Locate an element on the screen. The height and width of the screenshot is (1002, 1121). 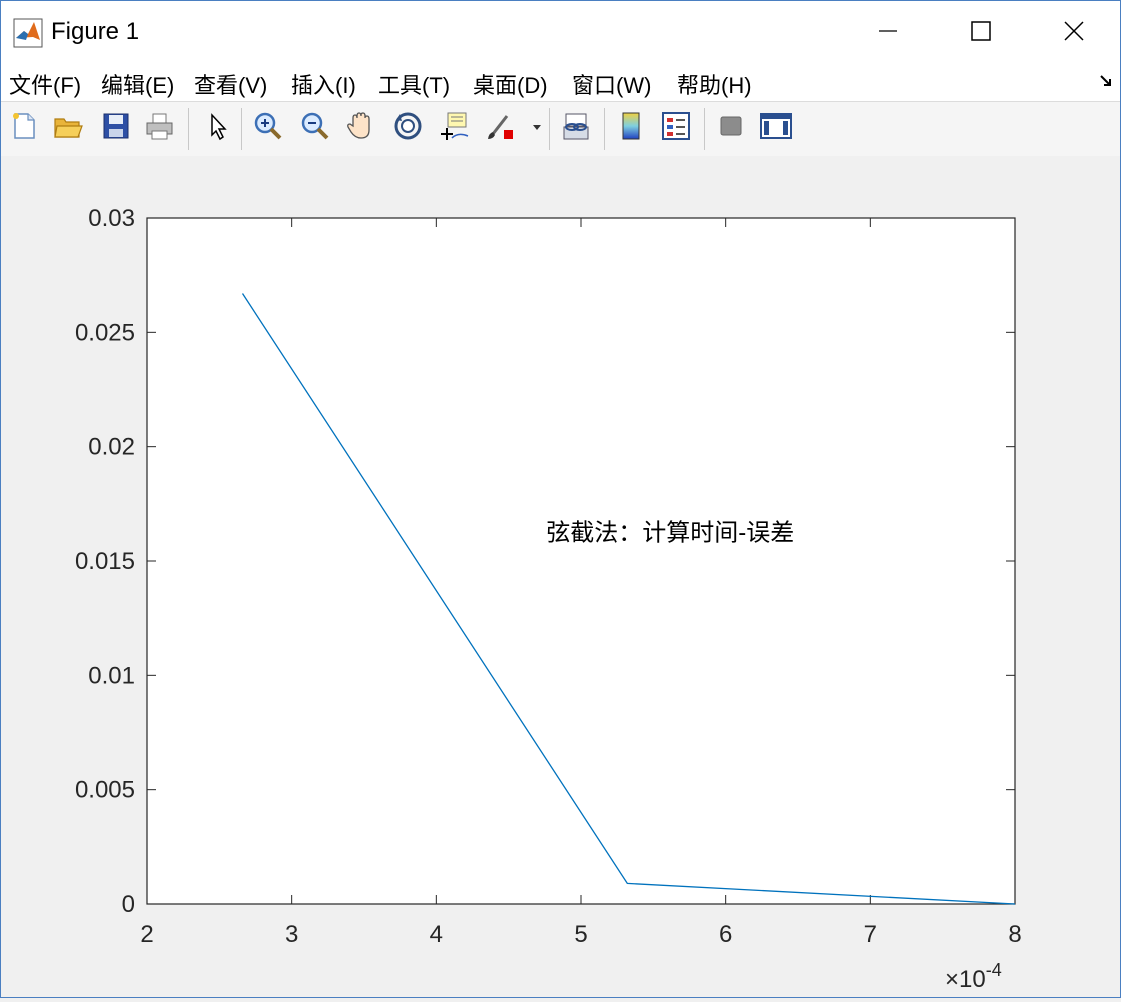
brush-icon is located at coordinates (501, 128).